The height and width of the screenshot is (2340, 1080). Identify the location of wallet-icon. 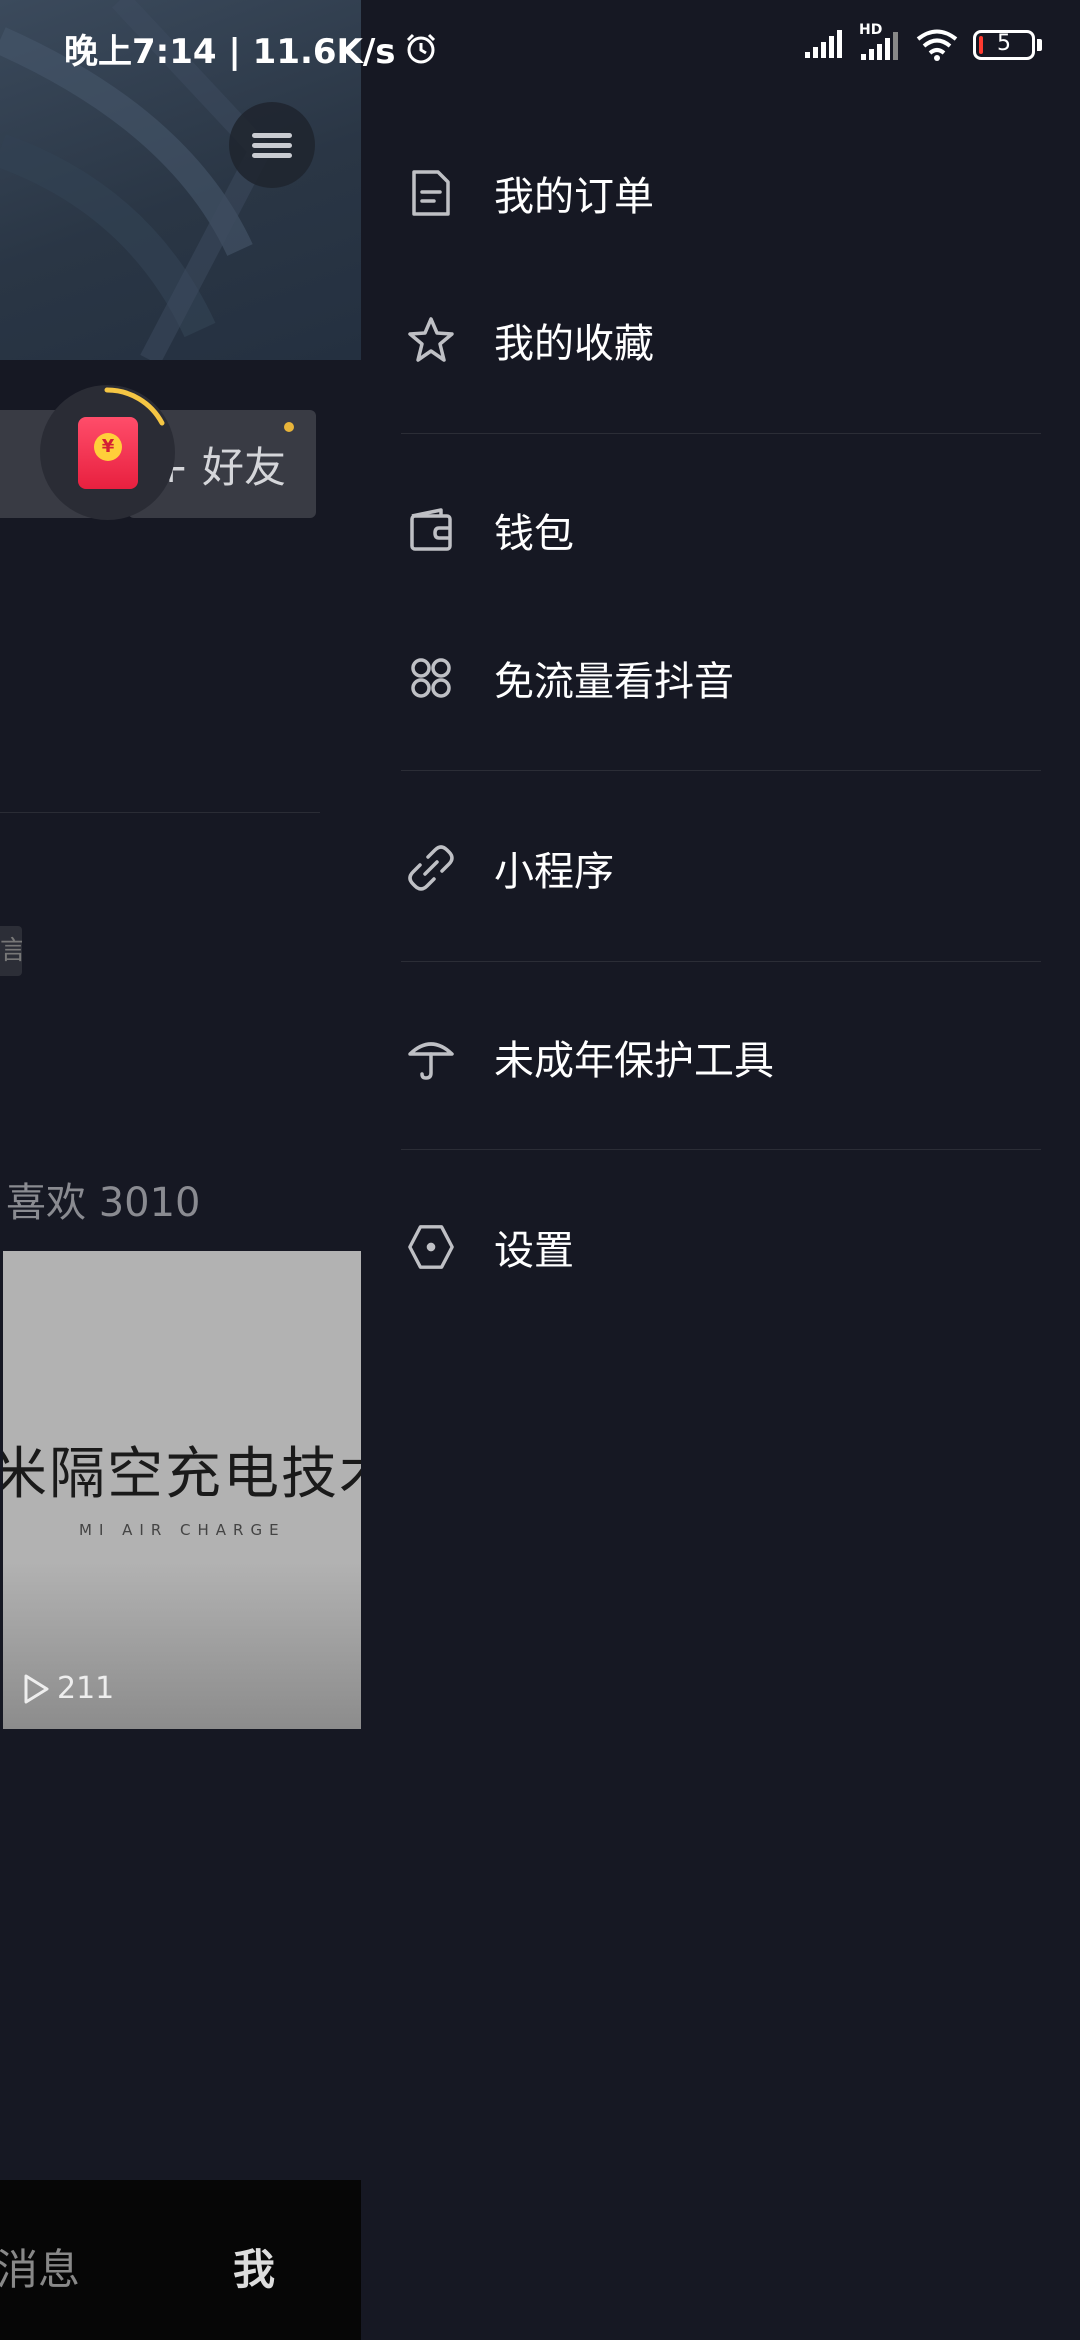
(431, 530).